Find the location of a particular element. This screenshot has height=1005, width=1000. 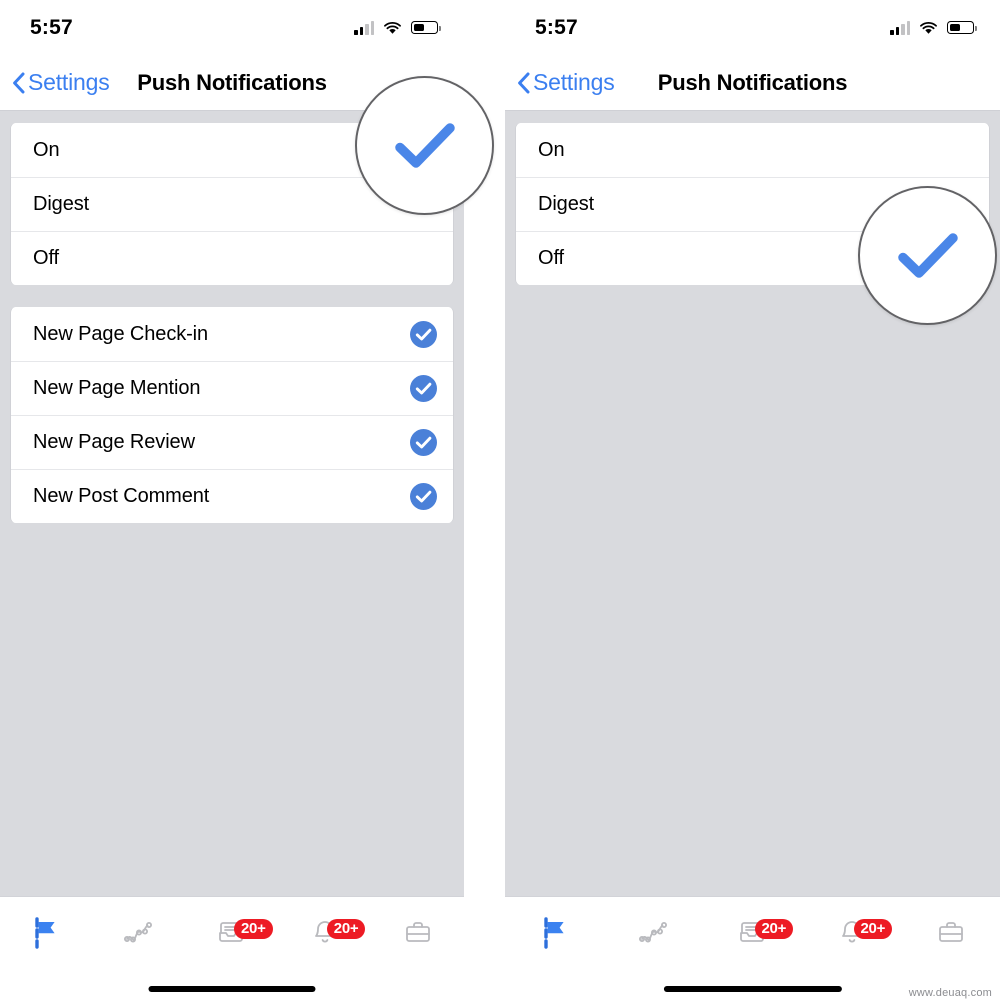

row-label: New Page Check-in is located at coordinates (121, 333).